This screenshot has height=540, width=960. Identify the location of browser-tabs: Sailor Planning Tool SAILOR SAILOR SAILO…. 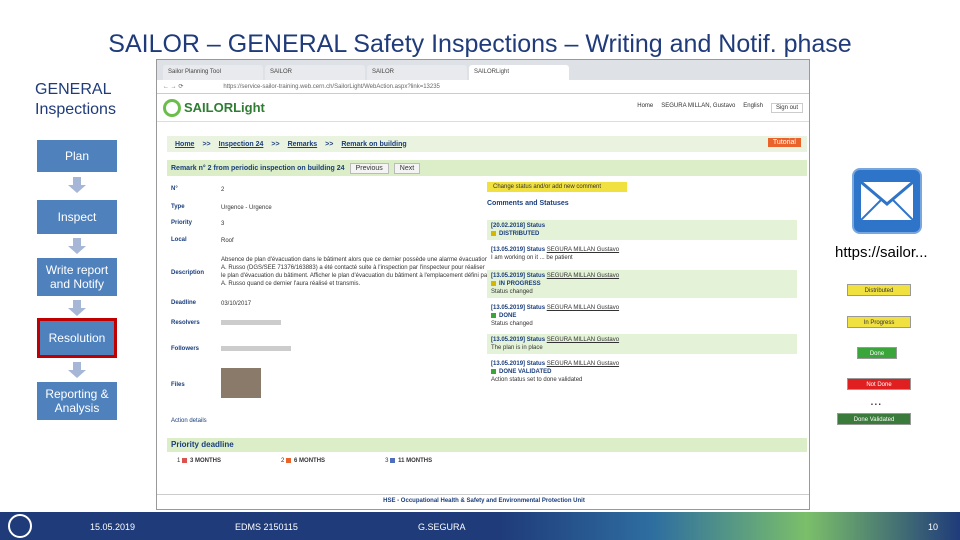
(483, 70).